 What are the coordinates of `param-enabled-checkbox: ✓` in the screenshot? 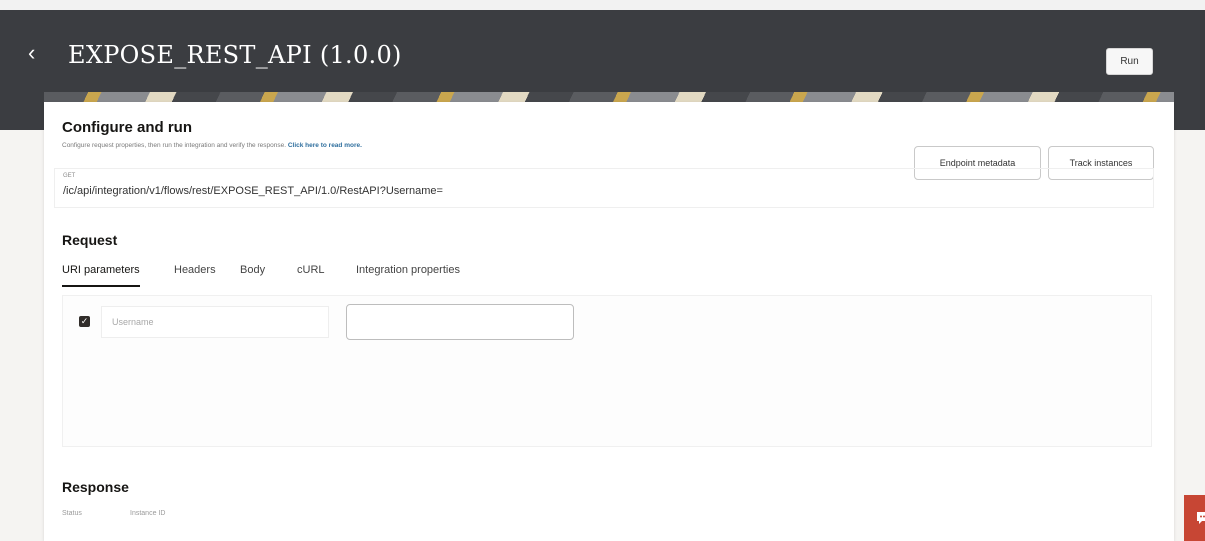 It's located at (84, 321).